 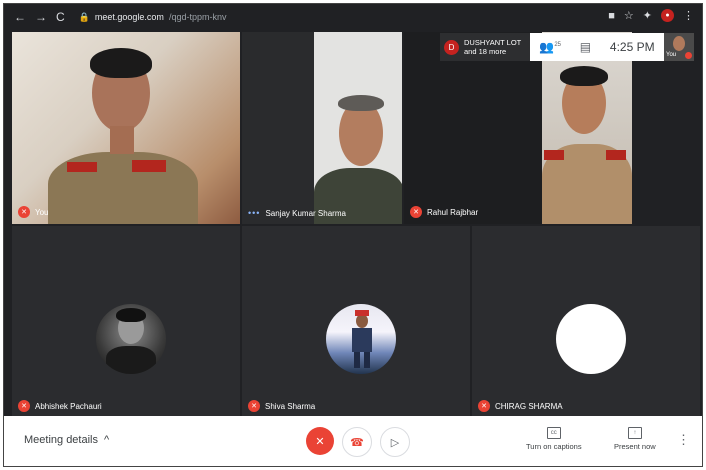 I want to click on meeting-details-button: Meeting details ^, so click(x=66, y=440).